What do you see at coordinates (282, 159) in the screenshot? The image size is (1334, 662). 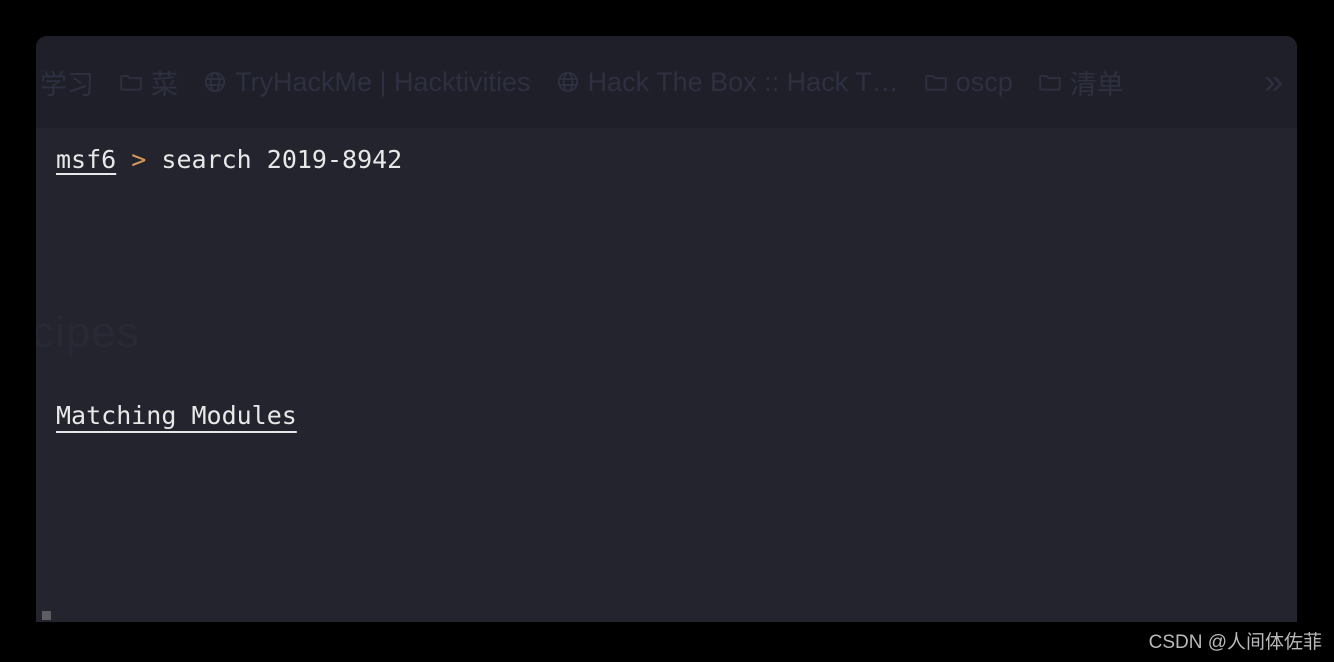 I see `command-text: search 2019-8942` at bounding box center [282, 159].